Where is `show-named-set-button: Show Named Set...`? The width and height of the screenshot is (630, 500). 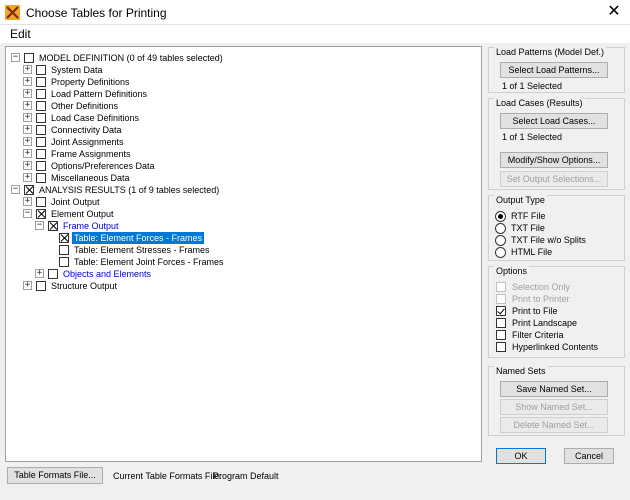
show-named-set-button: Show Named Set... is located at coordinates (554, 407).